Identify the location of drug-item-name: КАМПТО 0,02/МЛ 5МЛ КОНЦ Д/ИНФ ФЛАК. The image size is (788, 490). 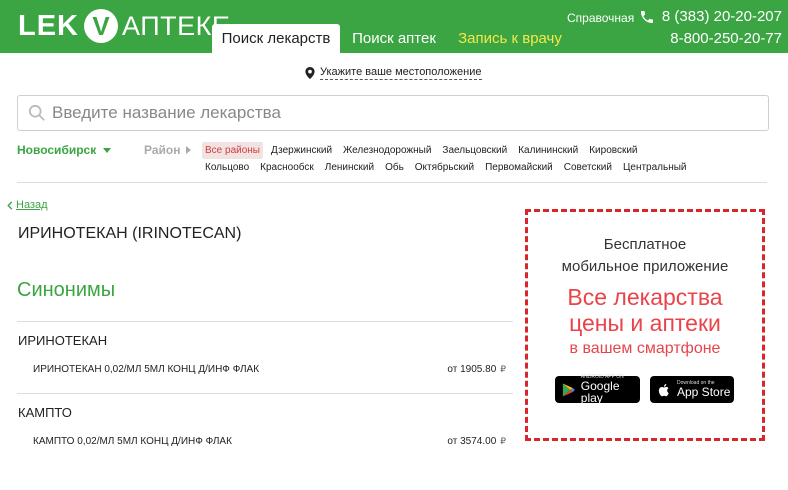
(132, 441).